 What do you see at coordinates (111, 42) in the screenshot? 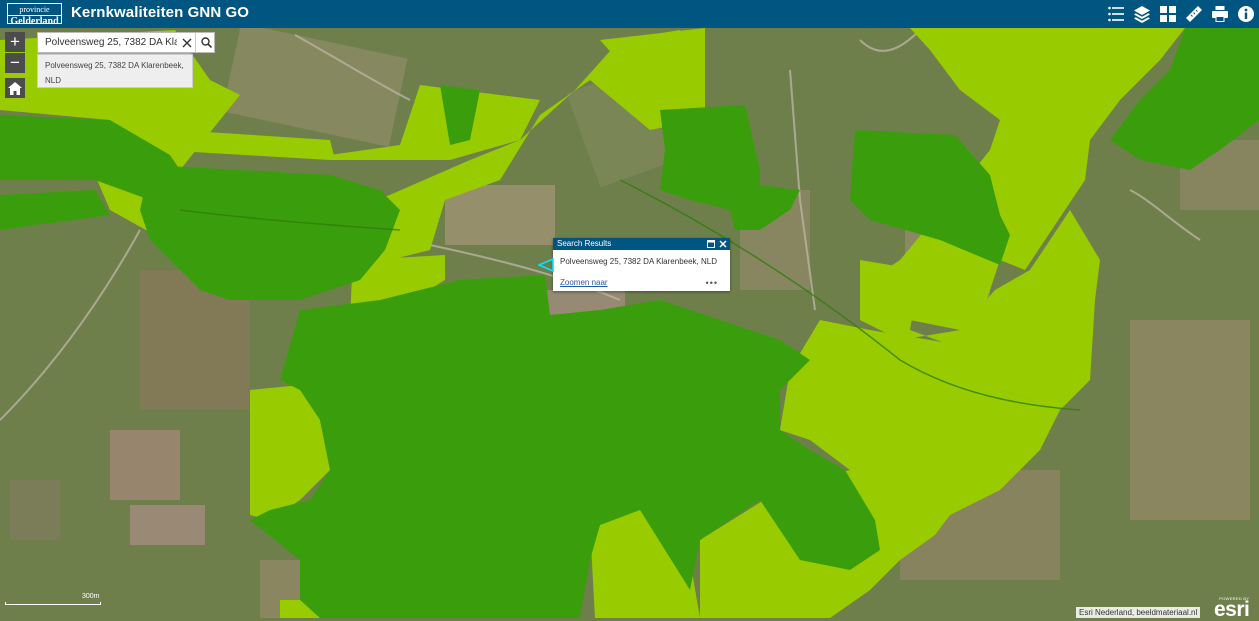
I see `search-input: Polveensweg 25, 7382 DA Klaren` at bounding box center [111, 42].